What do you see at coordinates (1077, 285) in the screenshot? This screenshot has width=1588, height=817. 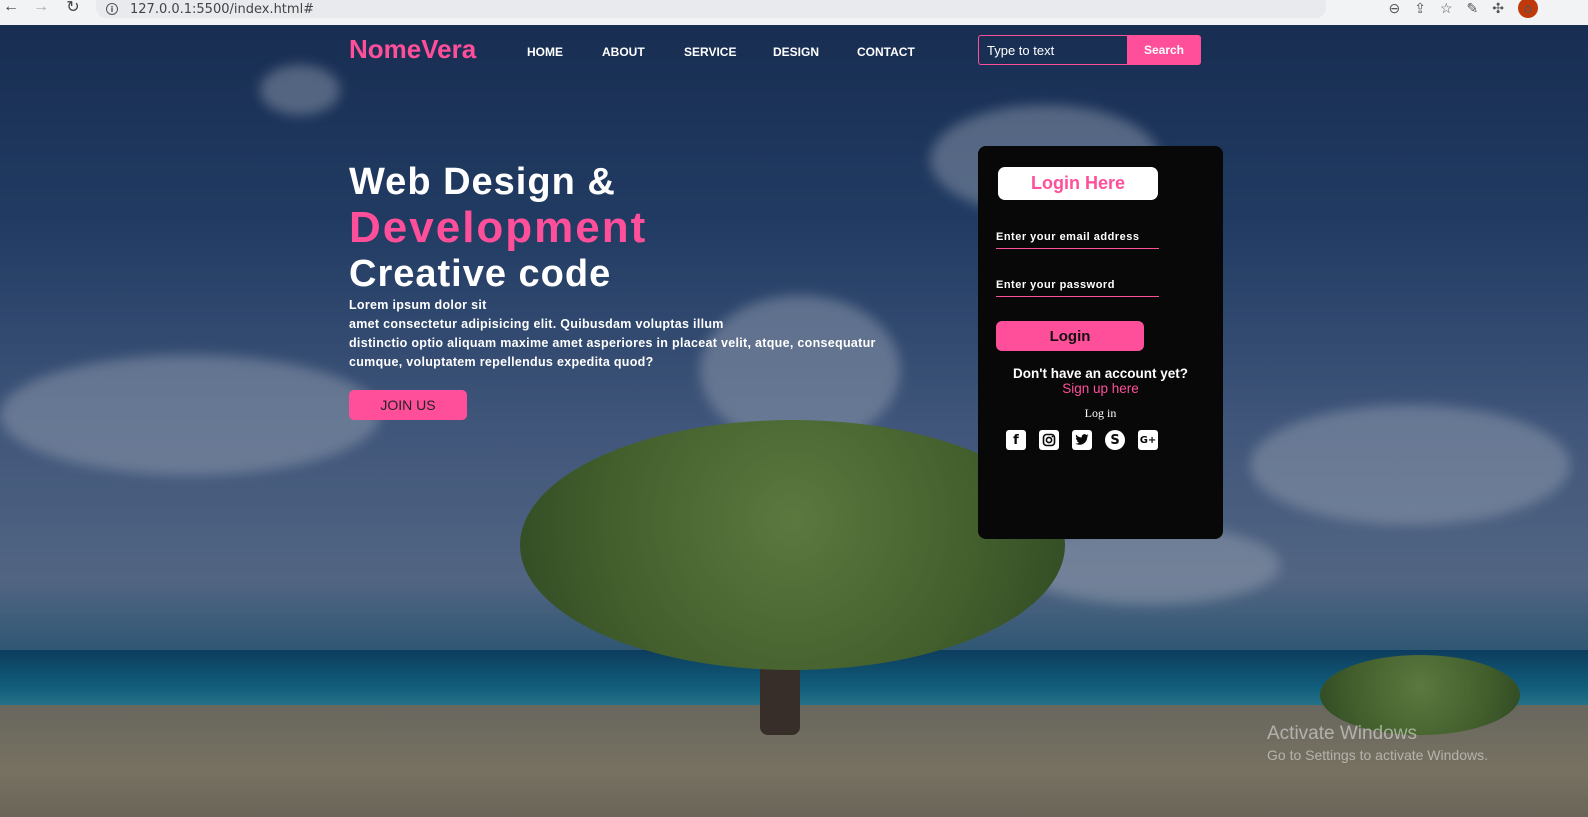 I see `password-field` at bounding box center [1077, 285].